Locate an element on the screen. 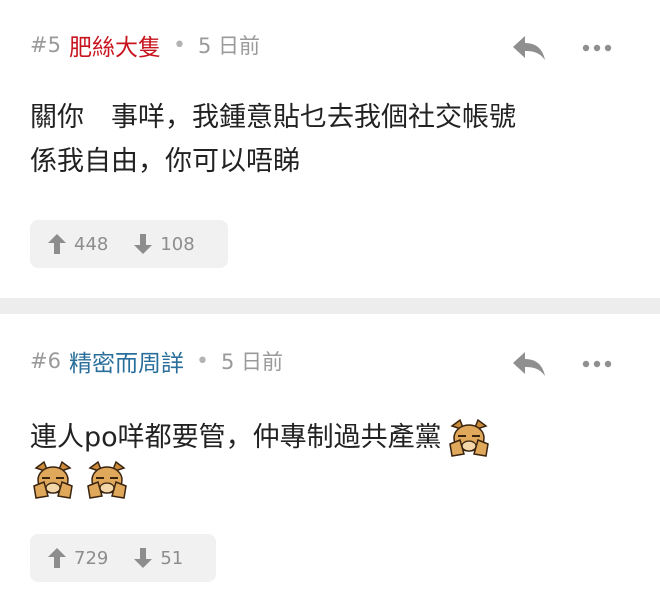 The height and width of the screenshot is (603, 660). comment-body: 關你 事咩，我鍾意貼乜去我個社交帳號 係我自由，你可以唔睇 is located at coordinates (330, 140).